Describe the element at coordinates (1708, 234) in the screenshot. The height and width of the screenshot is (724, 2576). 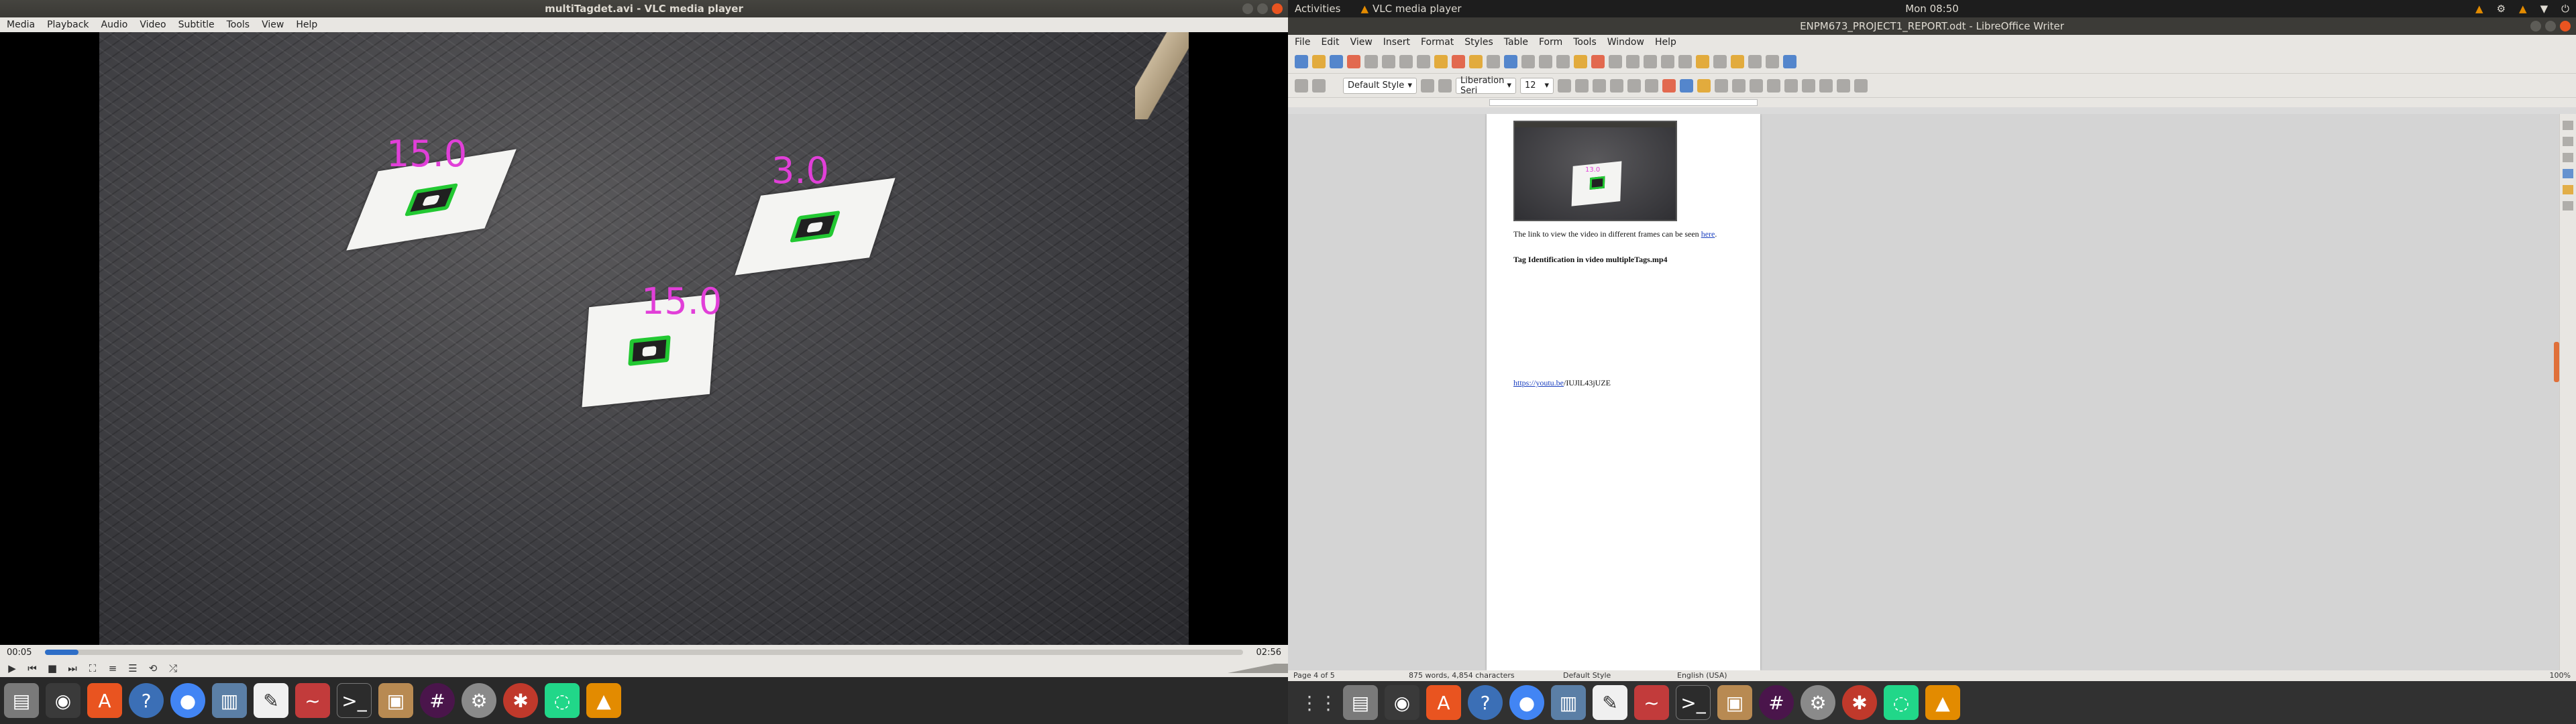
I see `here-link: here` at that location.